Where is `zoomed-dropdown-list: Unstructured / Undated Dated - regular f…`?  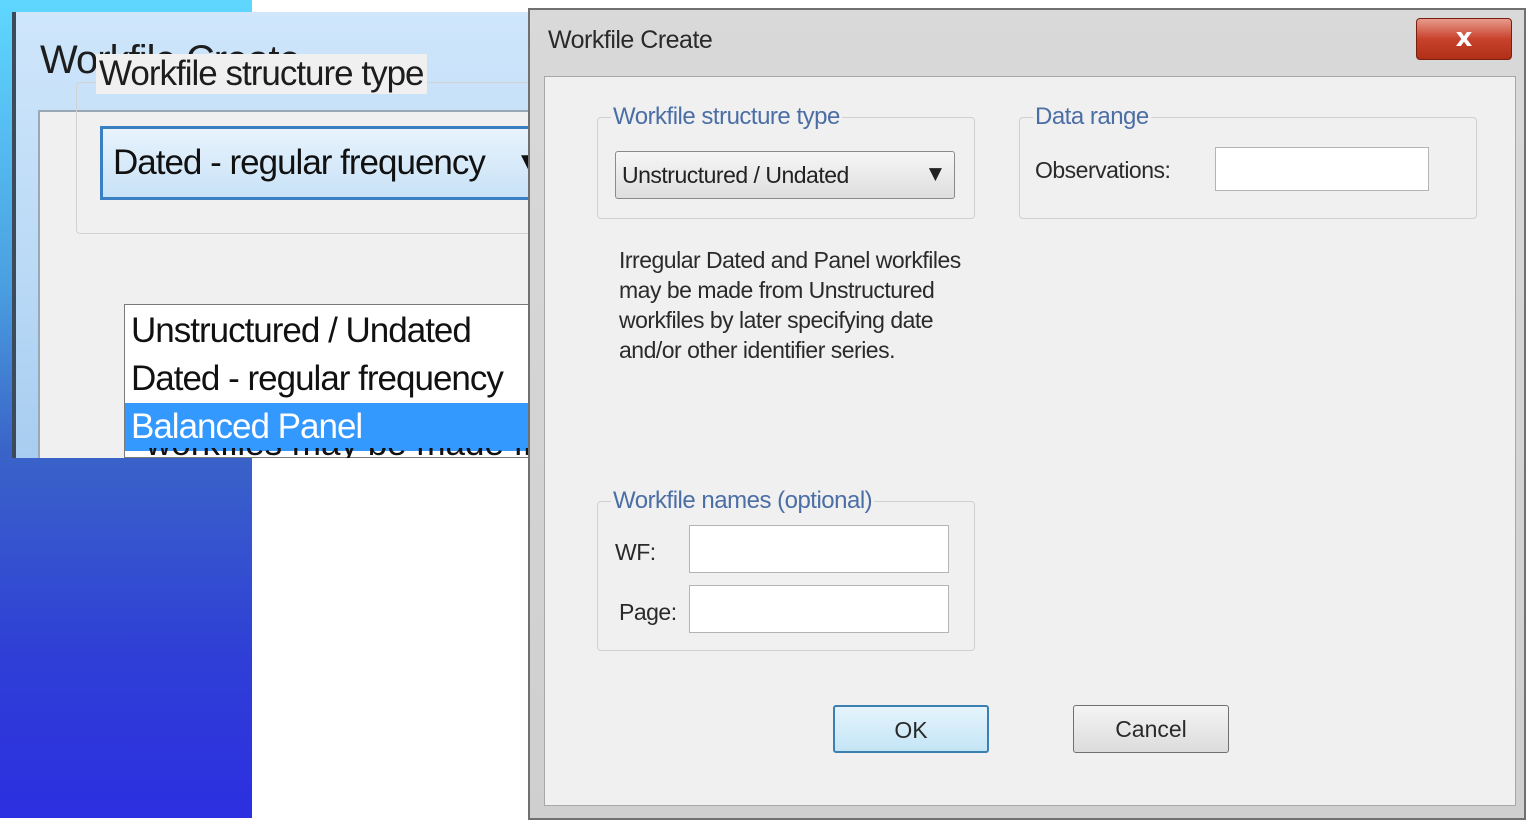
zoomed-dropdown-list: Unstructured / Undated Dated - regular f… is located at coordinates (335, 381).